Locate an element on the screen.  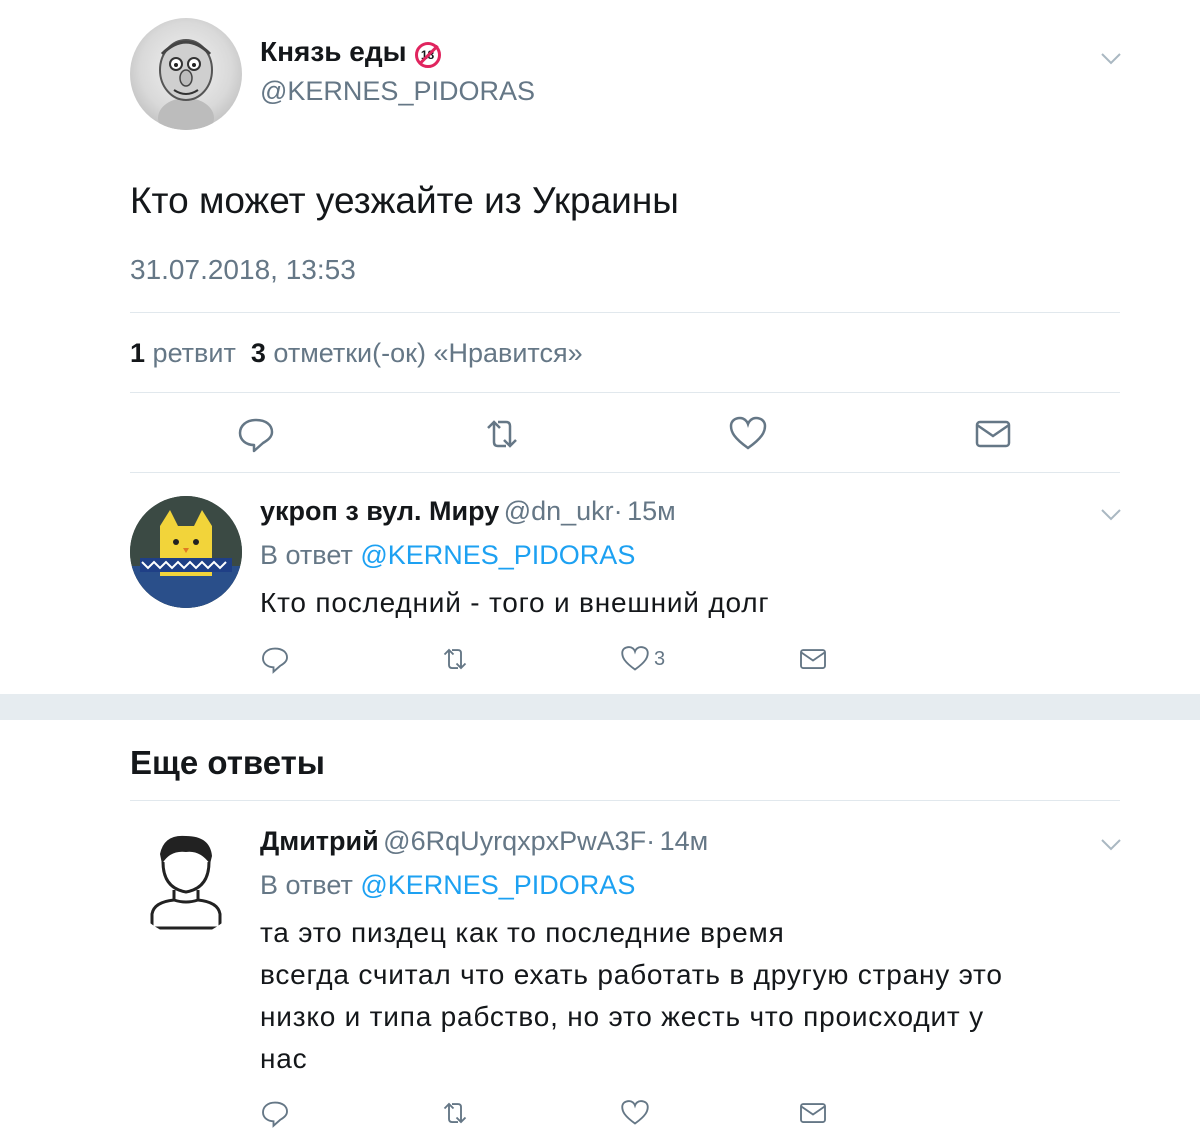
adult-badge-icon: 18 is located at coordinates (427, 55).